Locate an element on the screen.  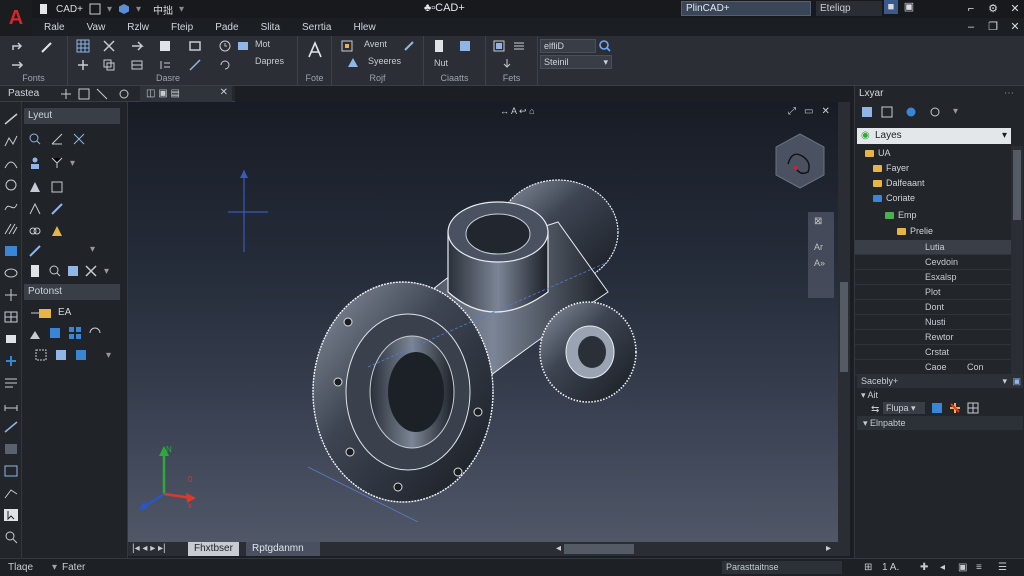
user-account: Eteliqp is located at coordinates (849, 8).